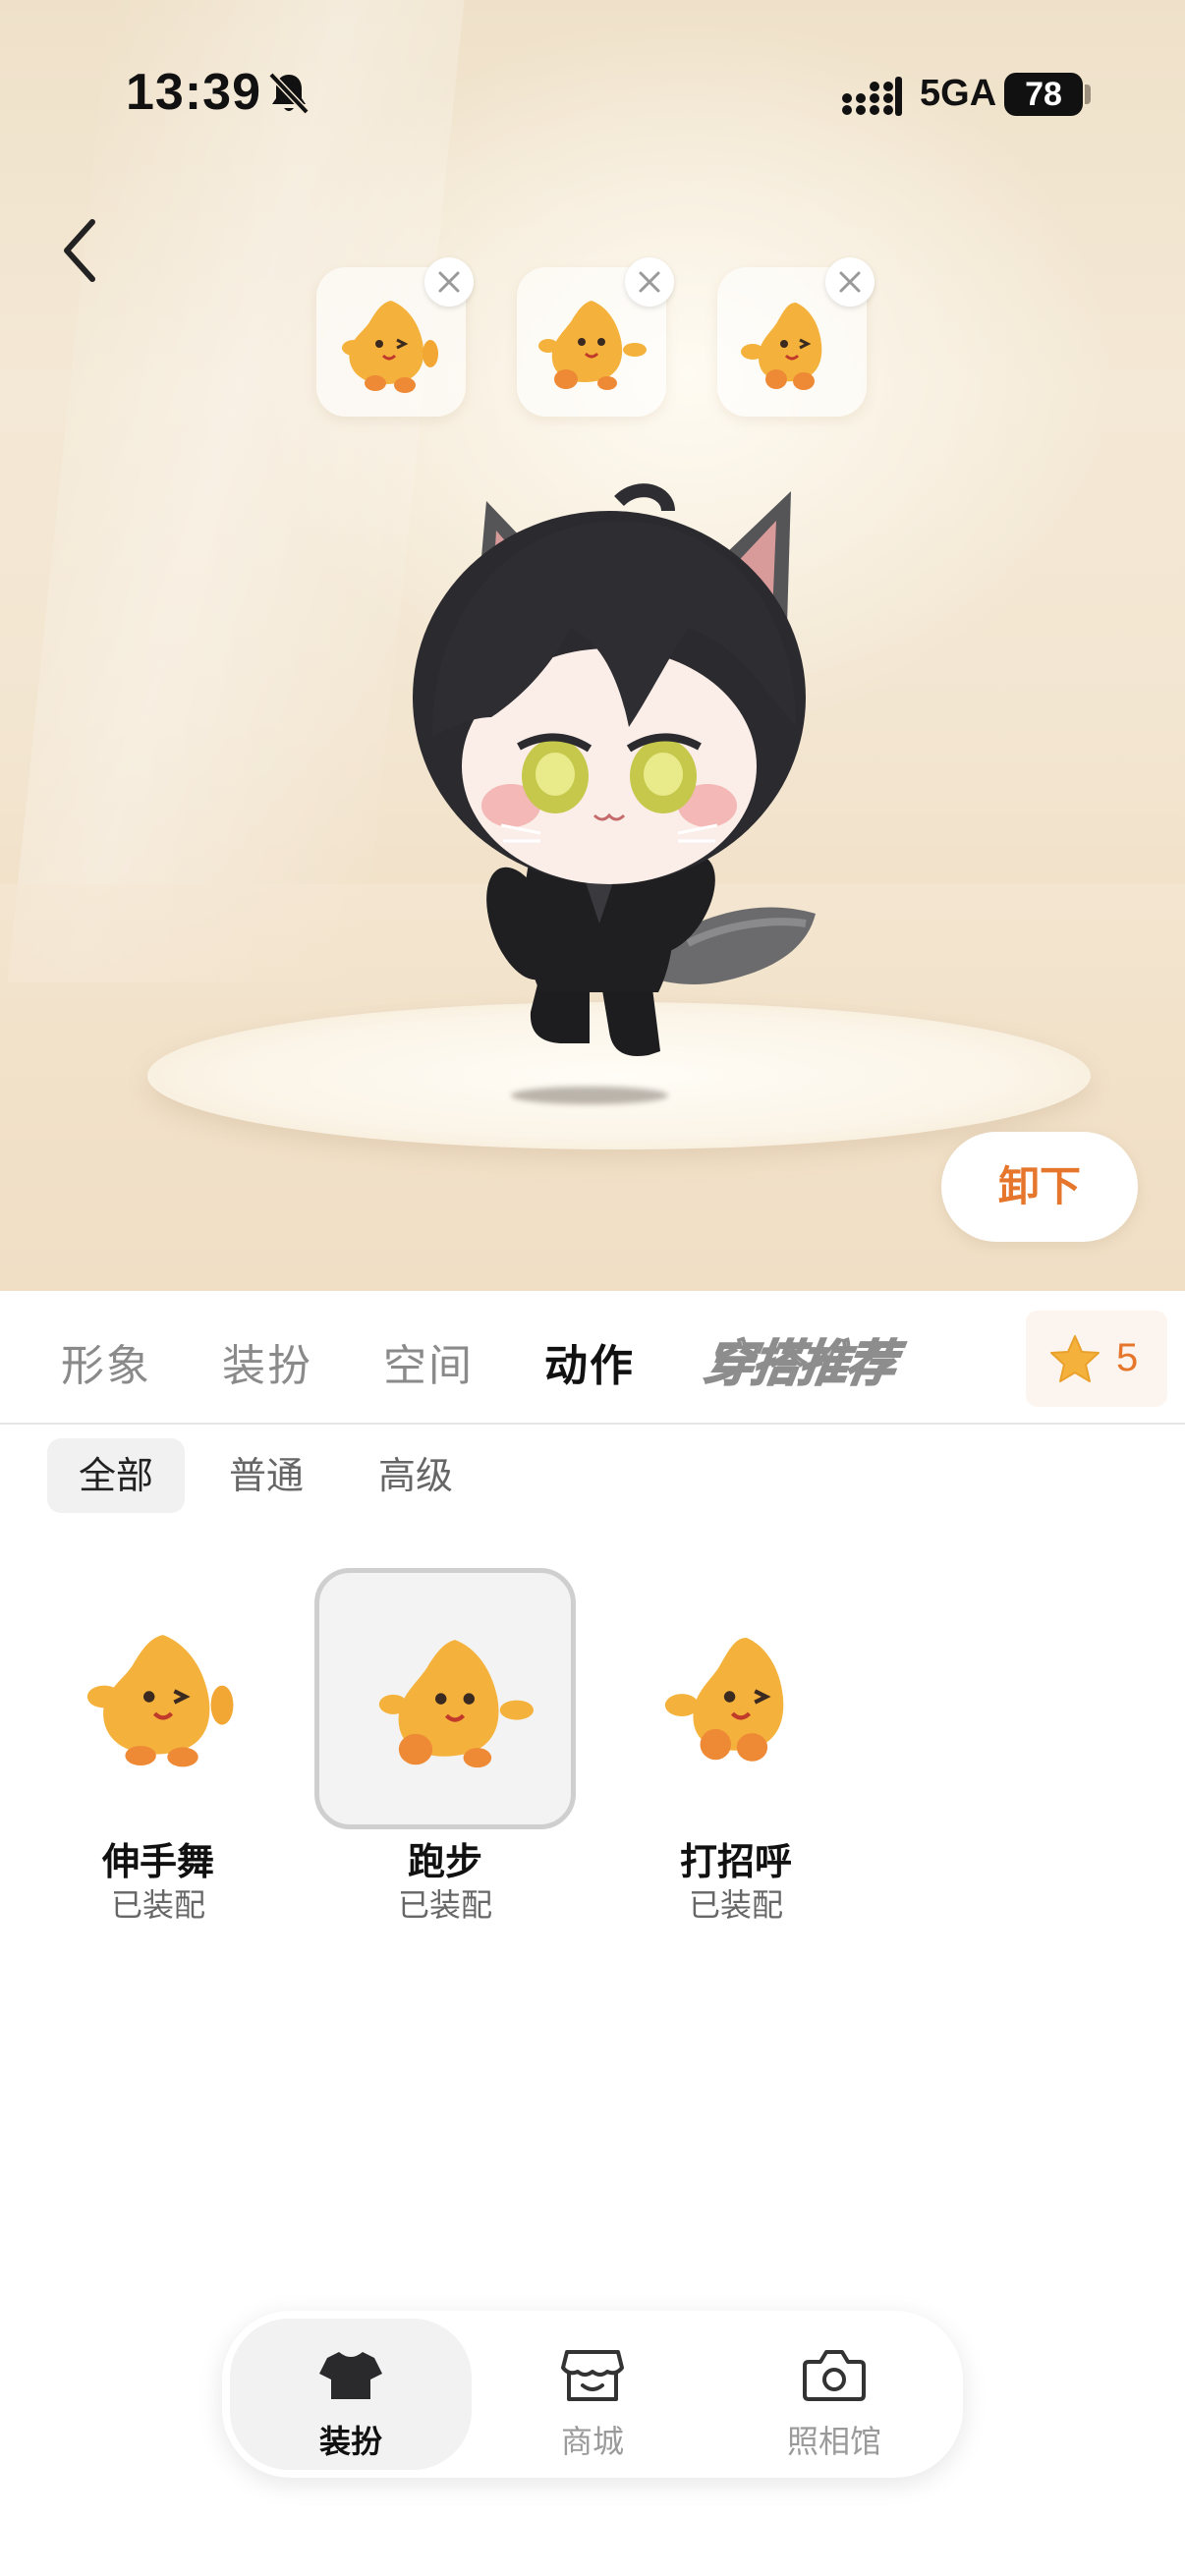  I want to click on action-card-wave-dance: 伸手舞 已装配, so click(159, 1750).